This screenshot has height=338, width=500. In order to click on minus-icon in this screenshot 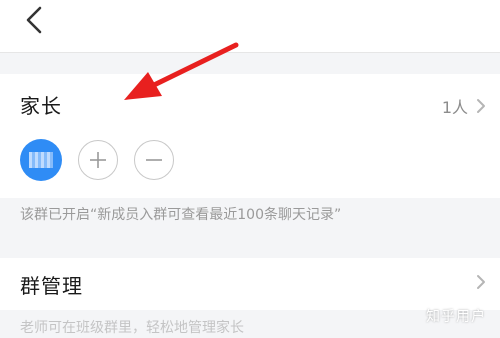, I will do `click(154, 160)`.